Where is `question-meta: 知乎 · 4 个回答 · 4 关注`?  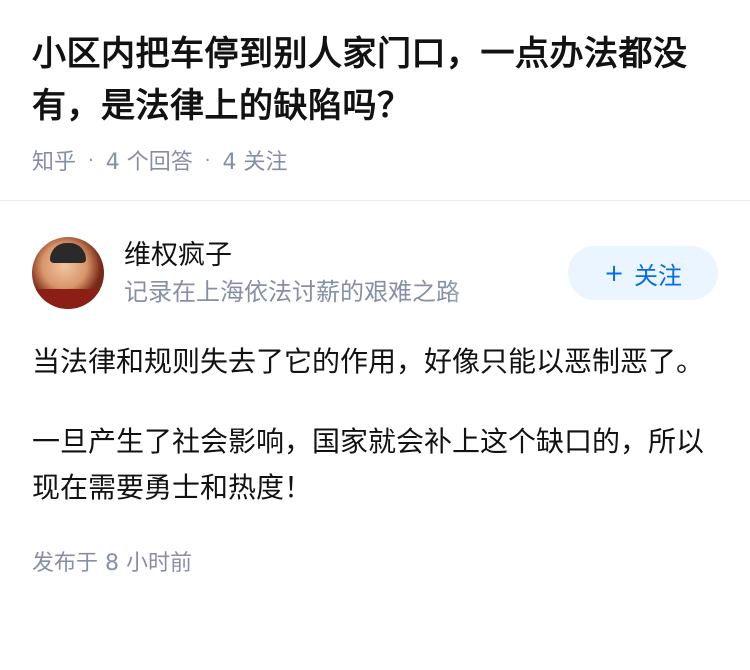 question-meta: 知乎 · 4 个回答 · 4 关注 is located at coordinates (375, 160).